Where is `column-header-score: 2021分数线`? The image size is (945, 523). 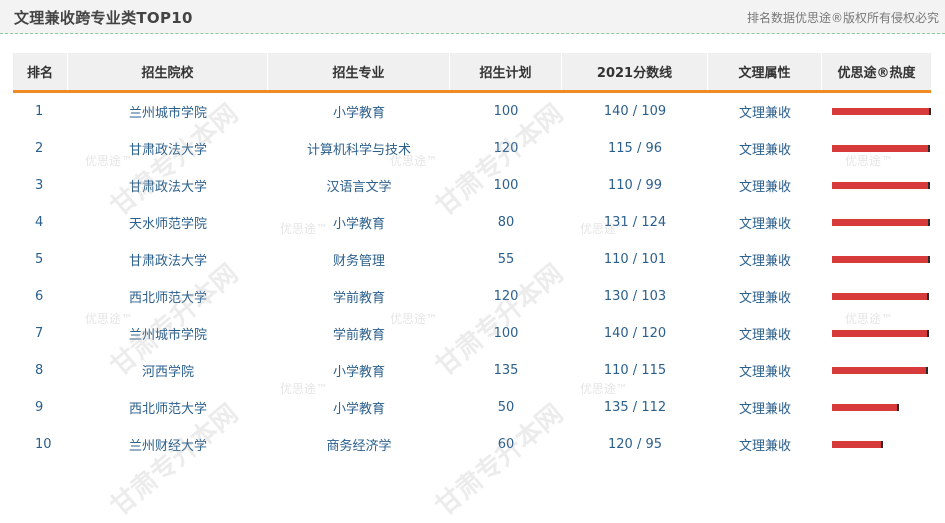
column-header-score: 2021分数线 is located at coordinates (635, 71).